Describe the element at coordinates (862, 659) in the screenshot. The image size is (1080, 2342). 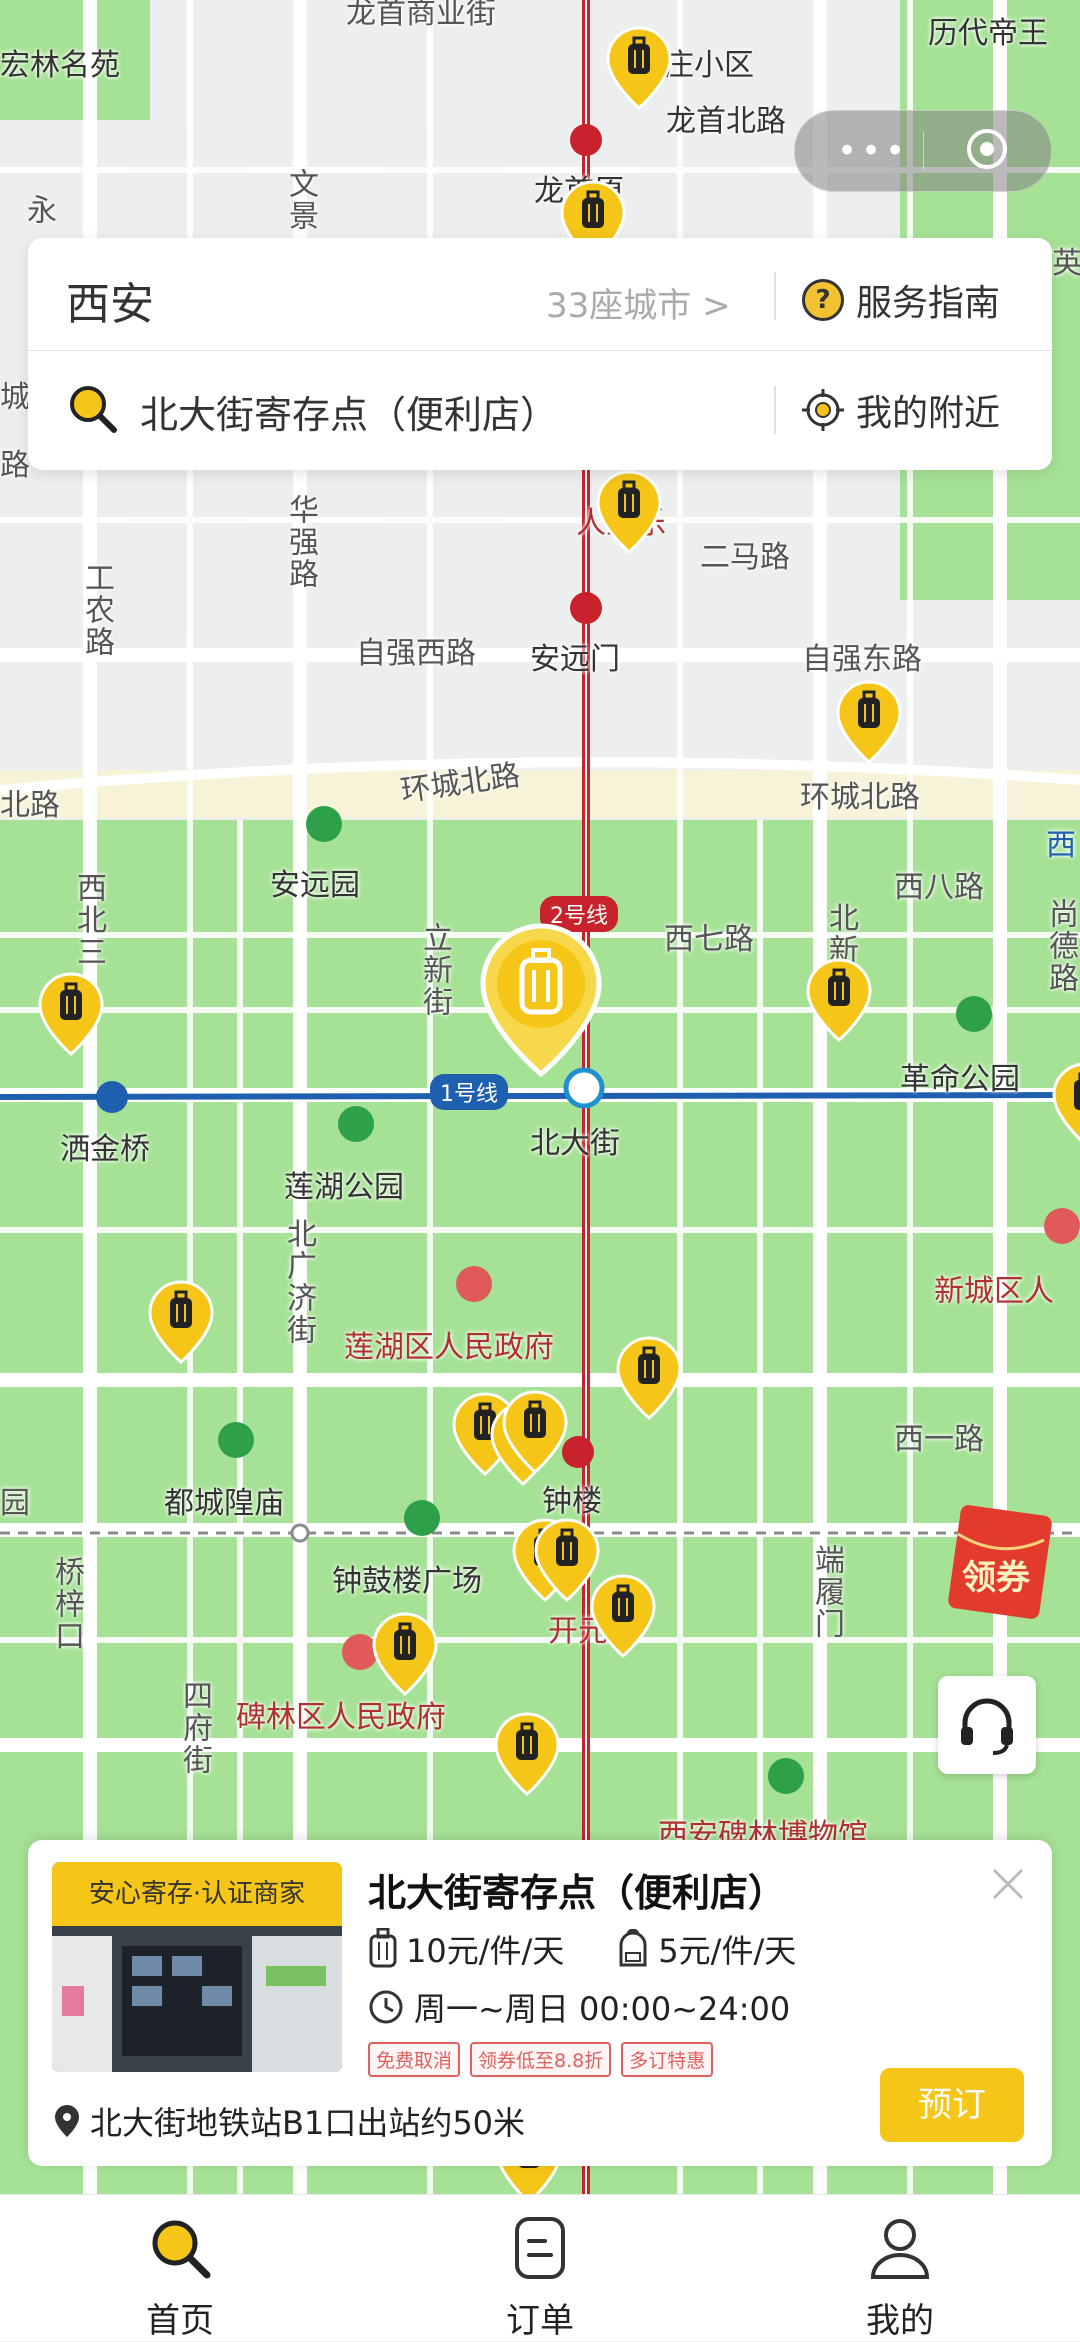
I see `map-label: 自强东路` at that location.